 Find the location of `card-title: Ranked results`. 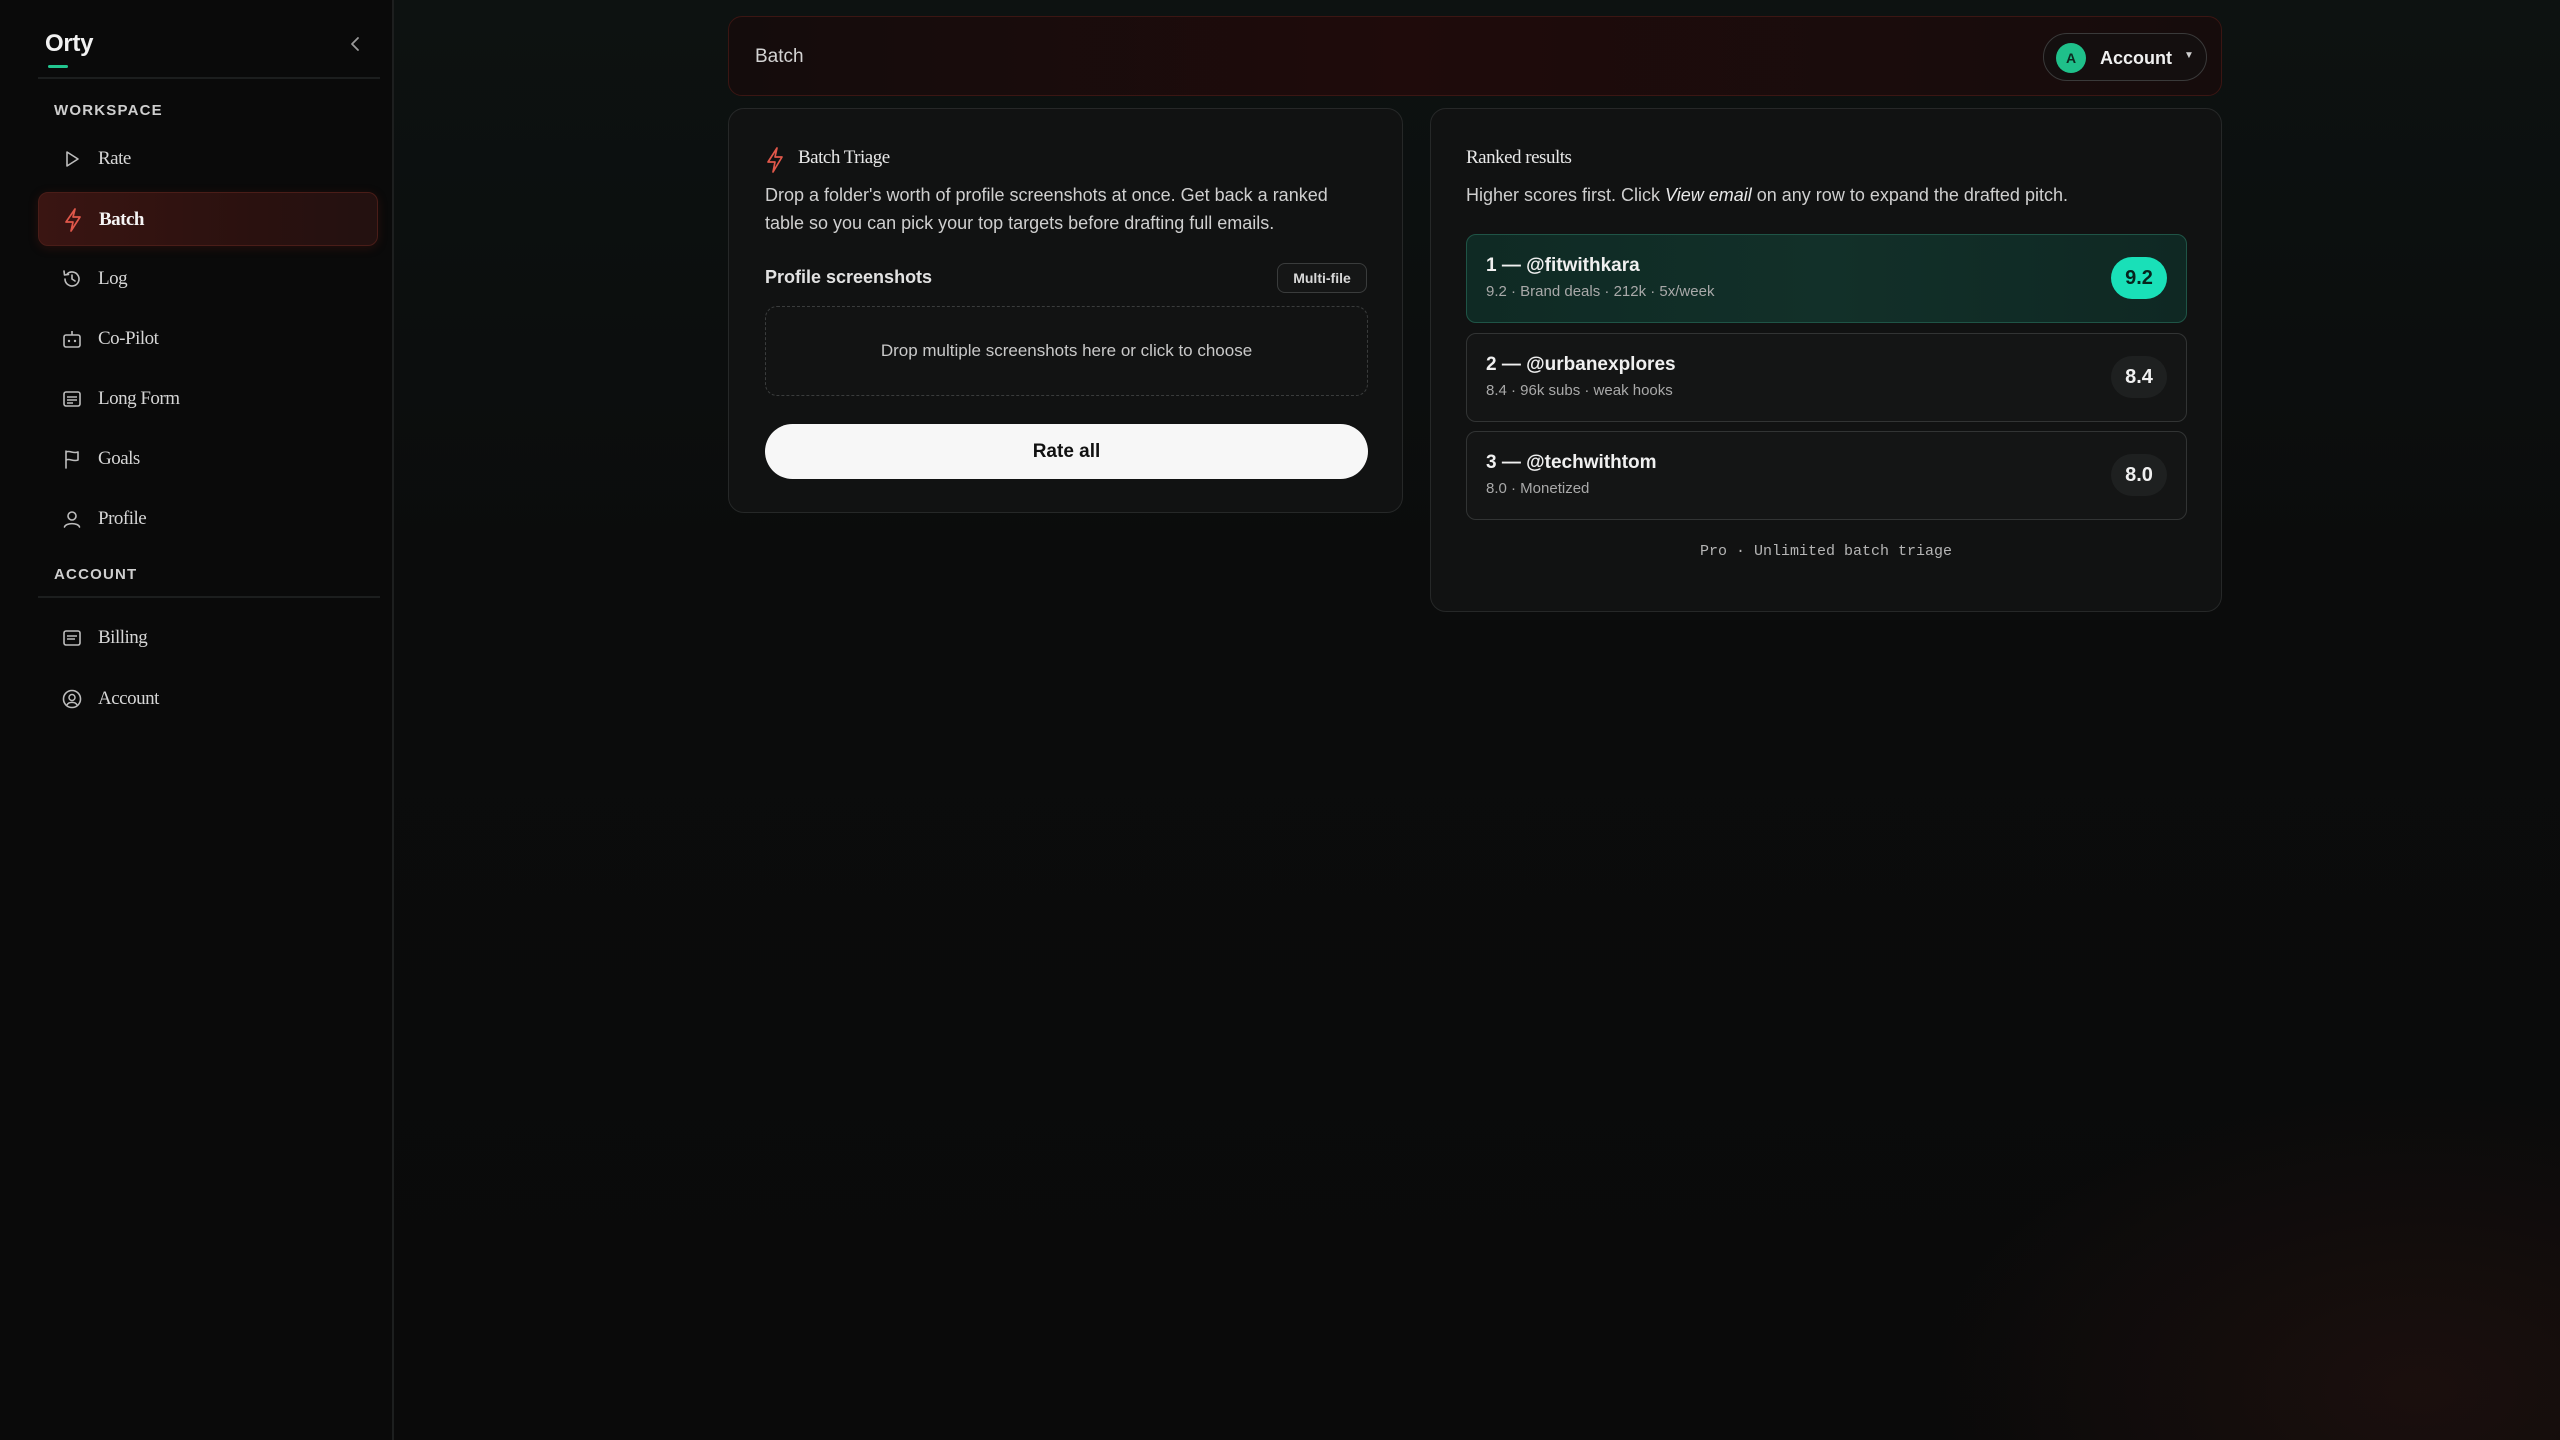

card-title: Ranked results is located at coordinates (1519, 157).